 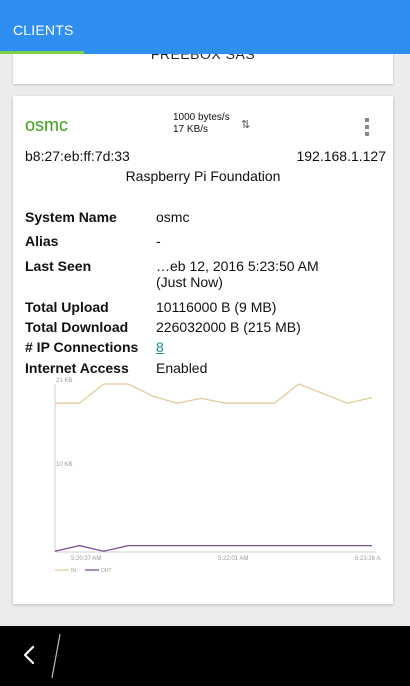 What do you see at coordinates (205, 27) in the screenshot?
I see `app-bar: CLIENTS` at bounding box center [205, 27].